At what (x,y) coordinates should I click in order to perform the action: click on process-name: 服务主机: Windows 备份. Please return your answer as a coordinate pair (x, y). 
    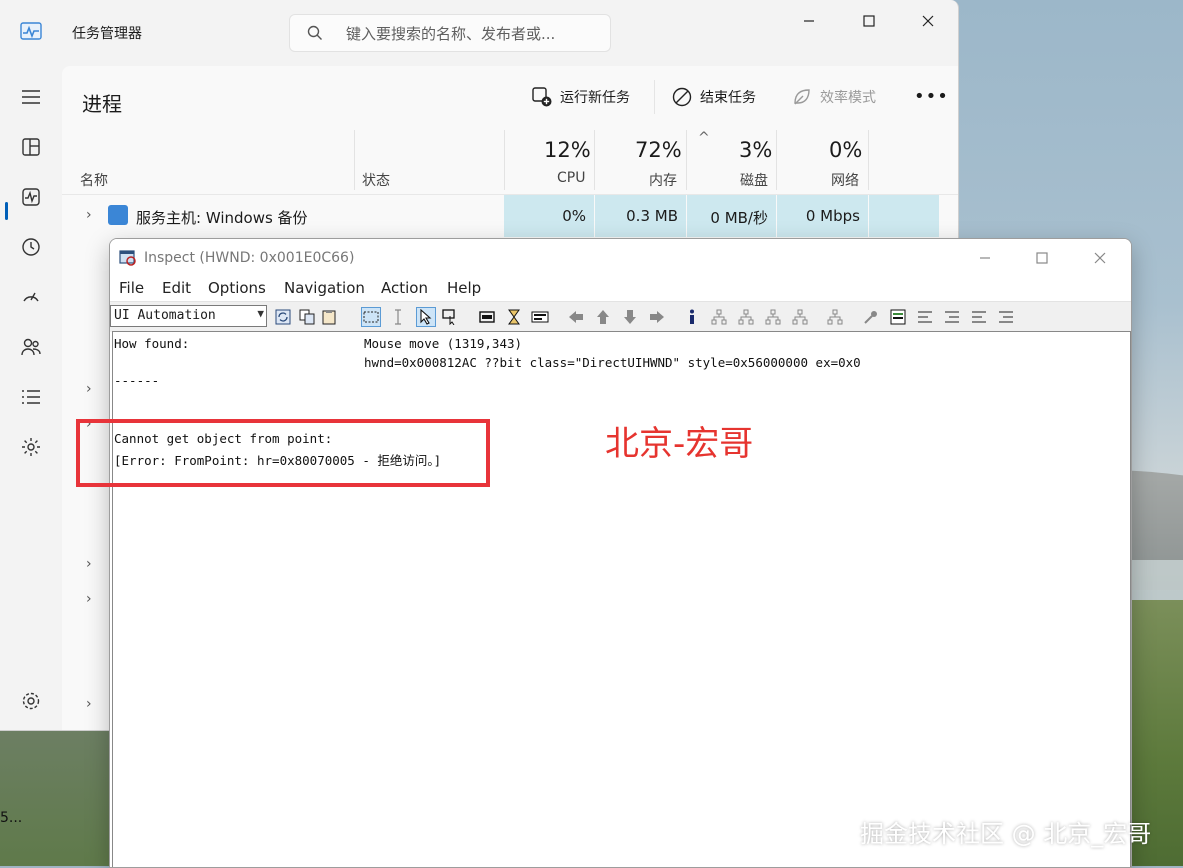
    Looking at the image, I should click on (222, 218).